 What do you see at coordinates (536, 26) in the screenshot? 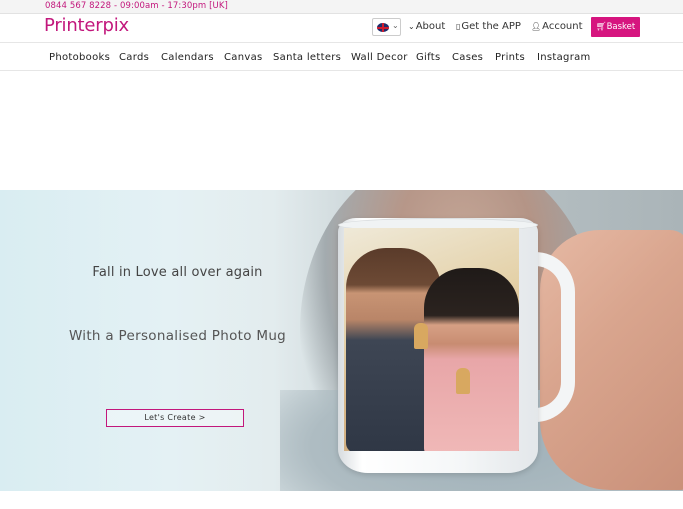
I see `user-icon: 👤︎` at bounding box center [536, 26].